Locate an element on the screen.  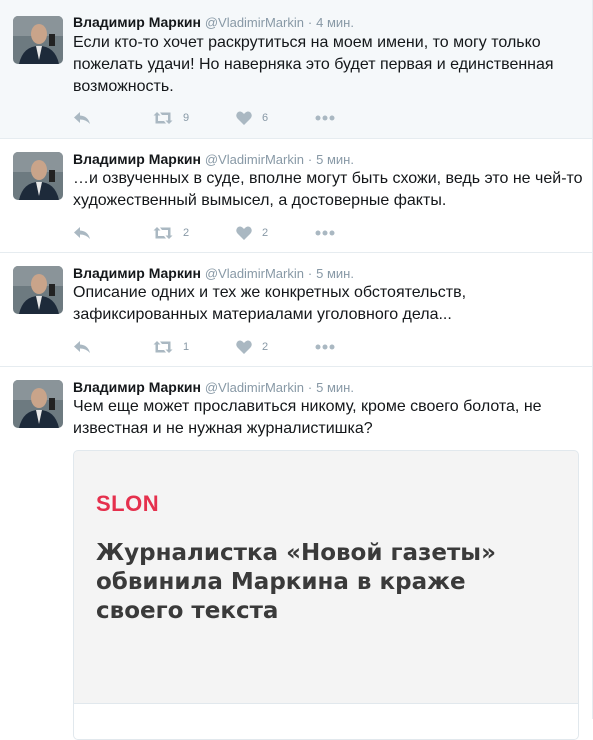
tweet-header: Владимир Маркин @VladimirMarkin · 4 мин. is located at coordinates (213, 22).